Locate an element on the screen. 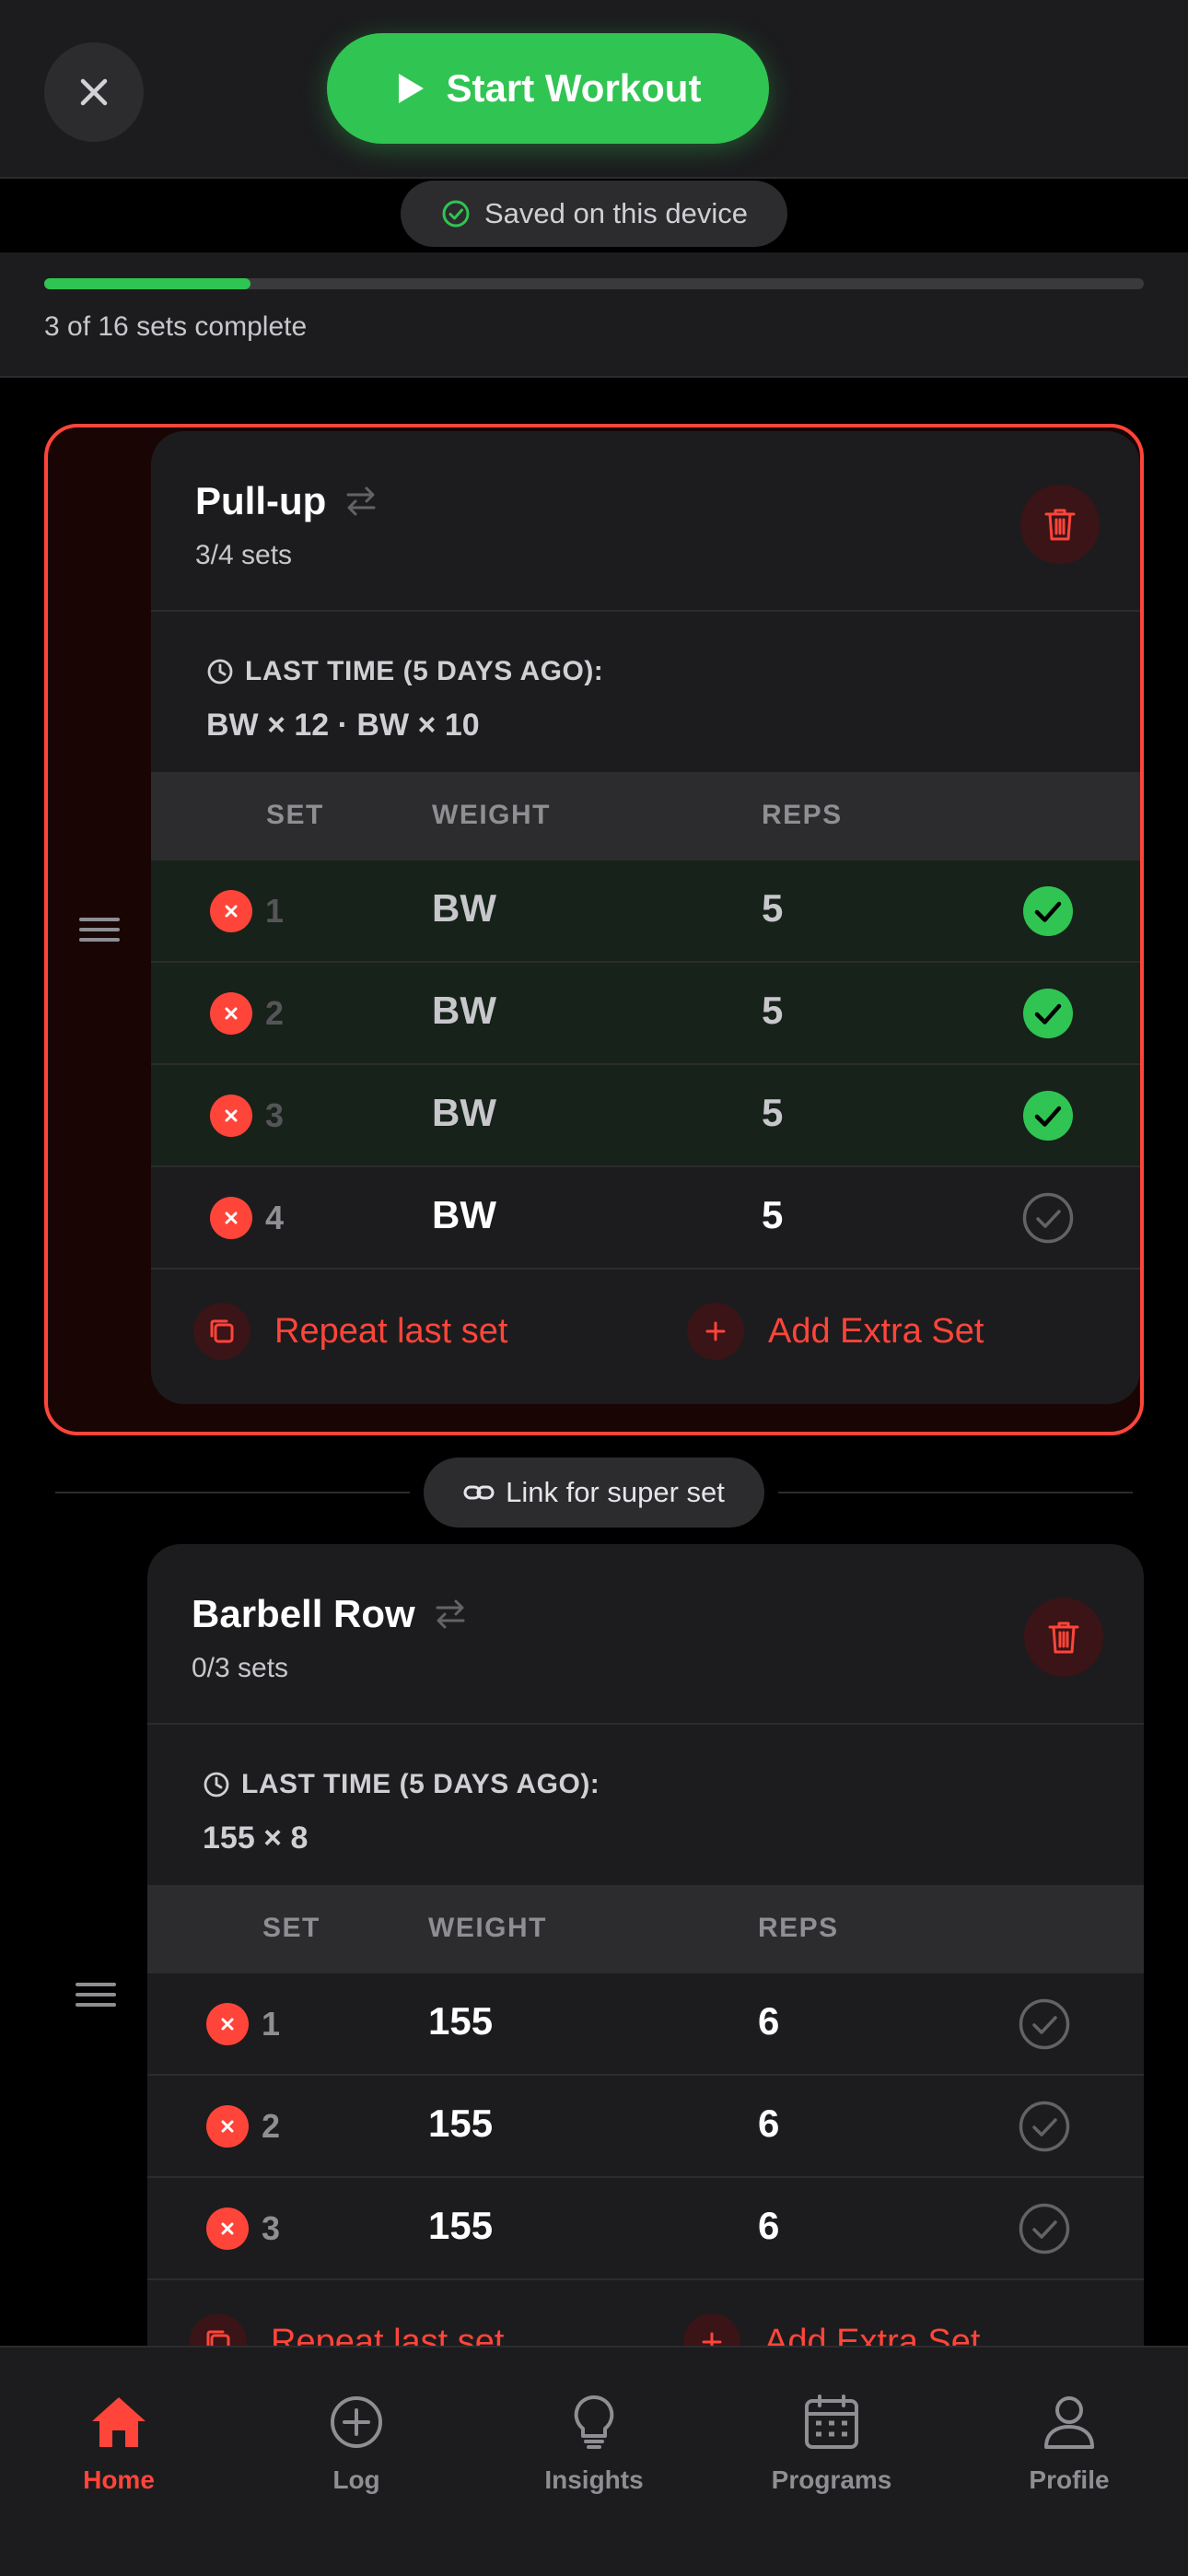  lightbulb-icon is located at coordinates (594, 2422).